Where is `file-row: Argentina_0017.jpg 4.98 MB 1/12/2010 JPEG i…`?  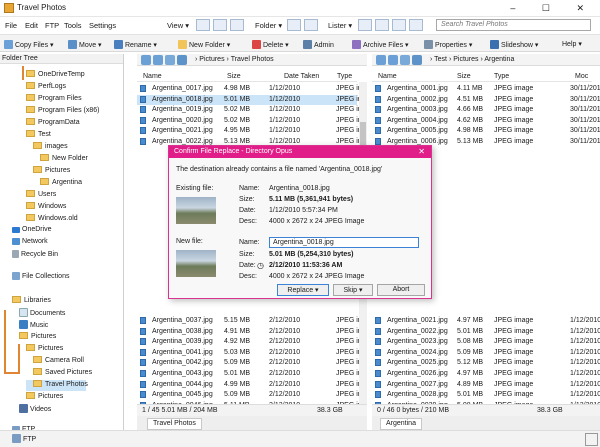
file-row: Argentina_0017.jpg 4.98 MB 1/12/2010 JPEG i… is located at coordinates (249, 89).